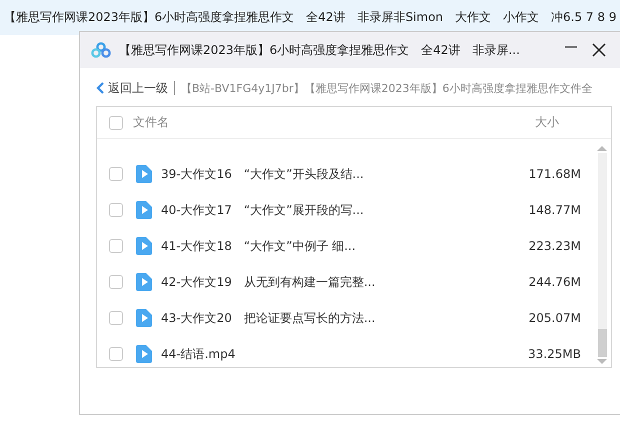  I want to click on column-header: 大小, so click(547, 122).